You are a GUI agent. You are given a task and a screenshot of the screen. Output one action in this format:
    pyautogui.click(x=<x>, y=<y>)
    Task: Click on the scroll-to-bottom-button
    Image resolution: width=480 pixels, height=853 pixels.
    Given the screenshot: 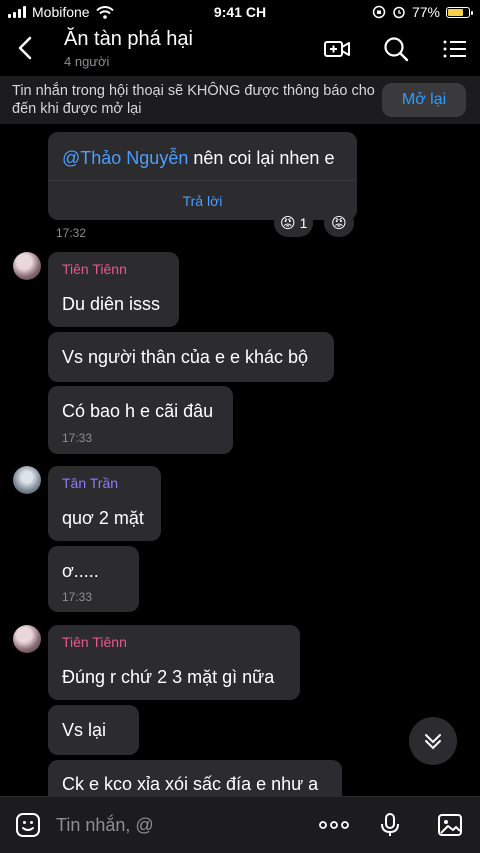 What is the action you would take?
    pyautogui.click(x=433, y=741)
    